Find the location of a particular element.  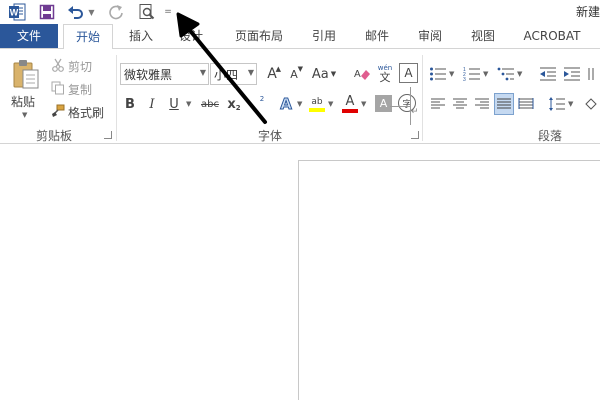

character-border-button: A is located at coordinates (408, 73).